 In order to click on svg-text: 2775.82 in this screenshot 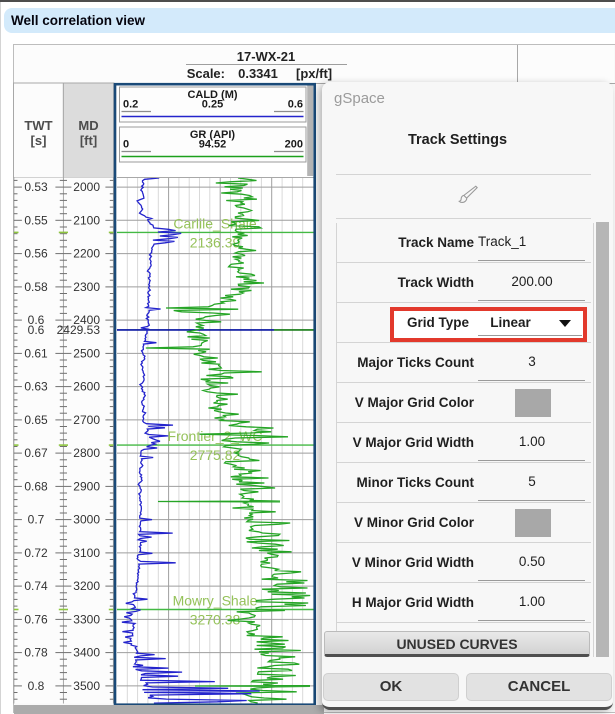, I will do `click(215, 455)`.